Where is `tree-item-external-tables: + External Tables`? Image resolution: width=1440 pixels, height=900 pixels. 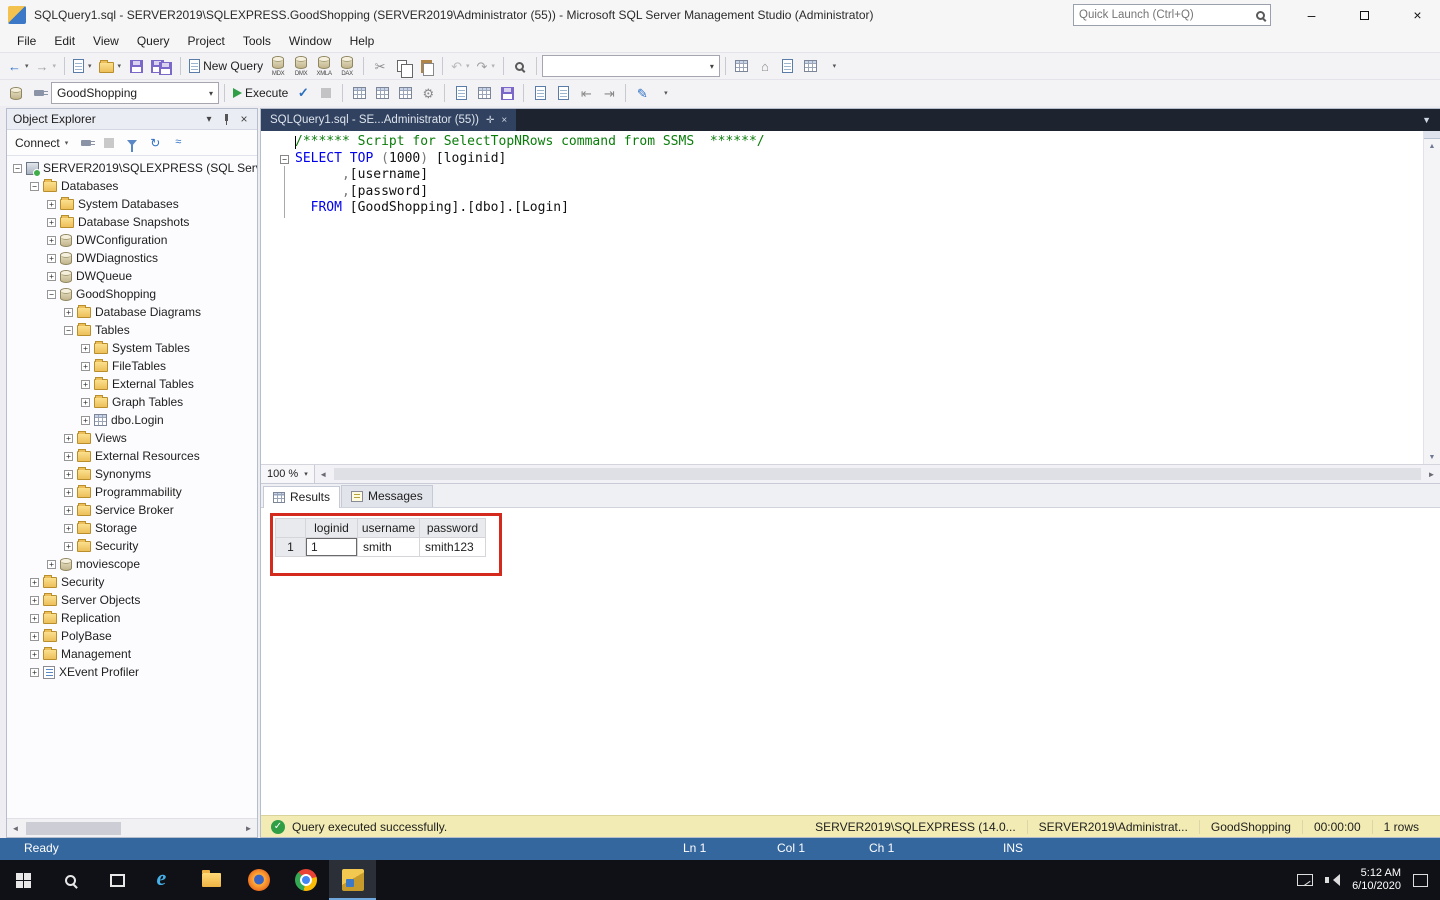
tree-item-external-tables: + External Tables is located at coordinates (132, 384).